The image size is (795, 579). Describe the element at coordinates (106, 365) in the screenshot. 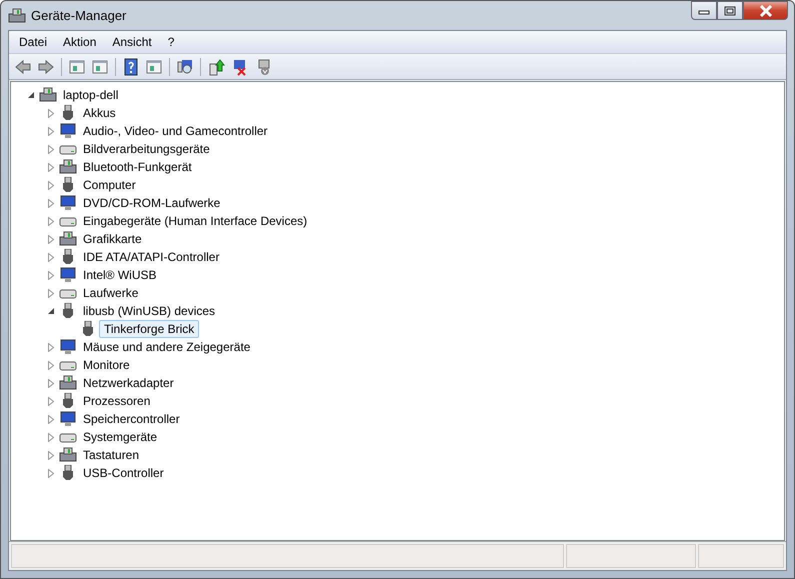

I see `tree-item: Monitore` at that location.